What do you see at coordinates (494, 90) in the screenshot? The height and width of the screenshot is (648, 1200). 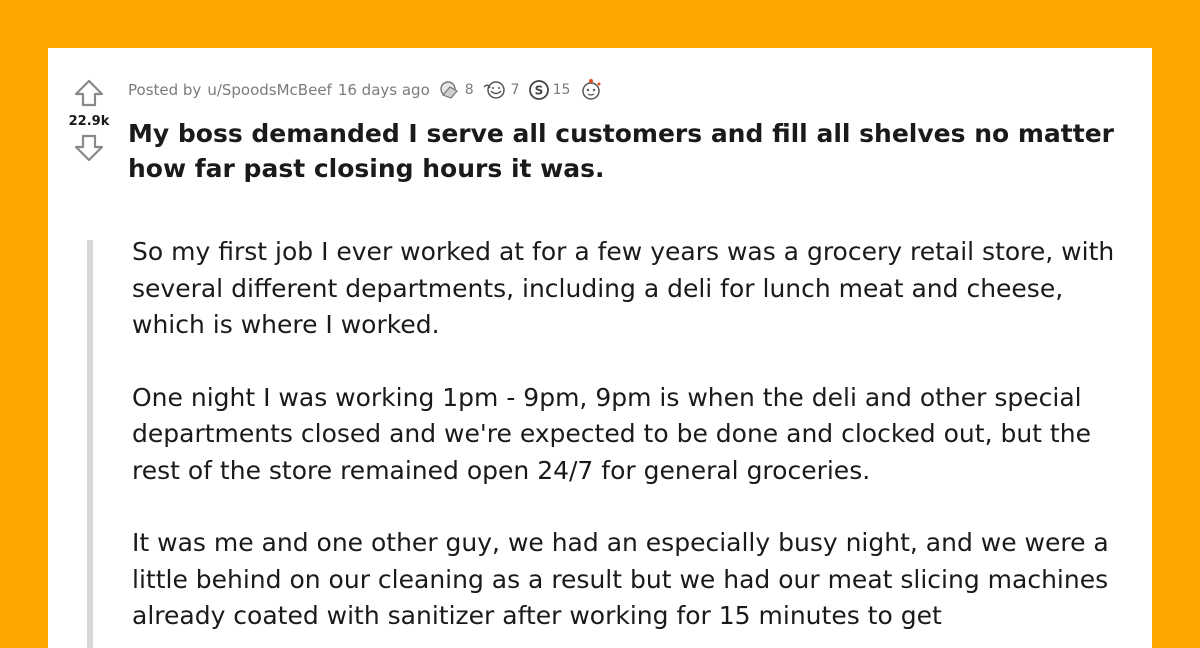 I see `wholesome-award-icon` at bounding box center [494, 90].